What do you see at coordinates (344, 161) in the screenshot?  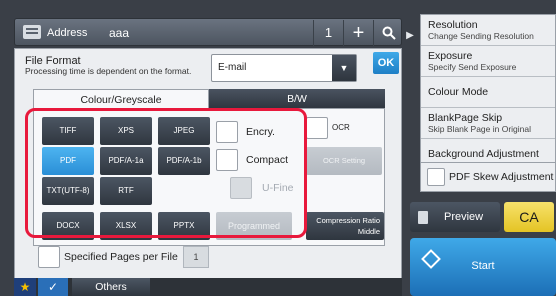 I see `ocr-setting-button: OCR Setting` at bounding box center [344, 161].